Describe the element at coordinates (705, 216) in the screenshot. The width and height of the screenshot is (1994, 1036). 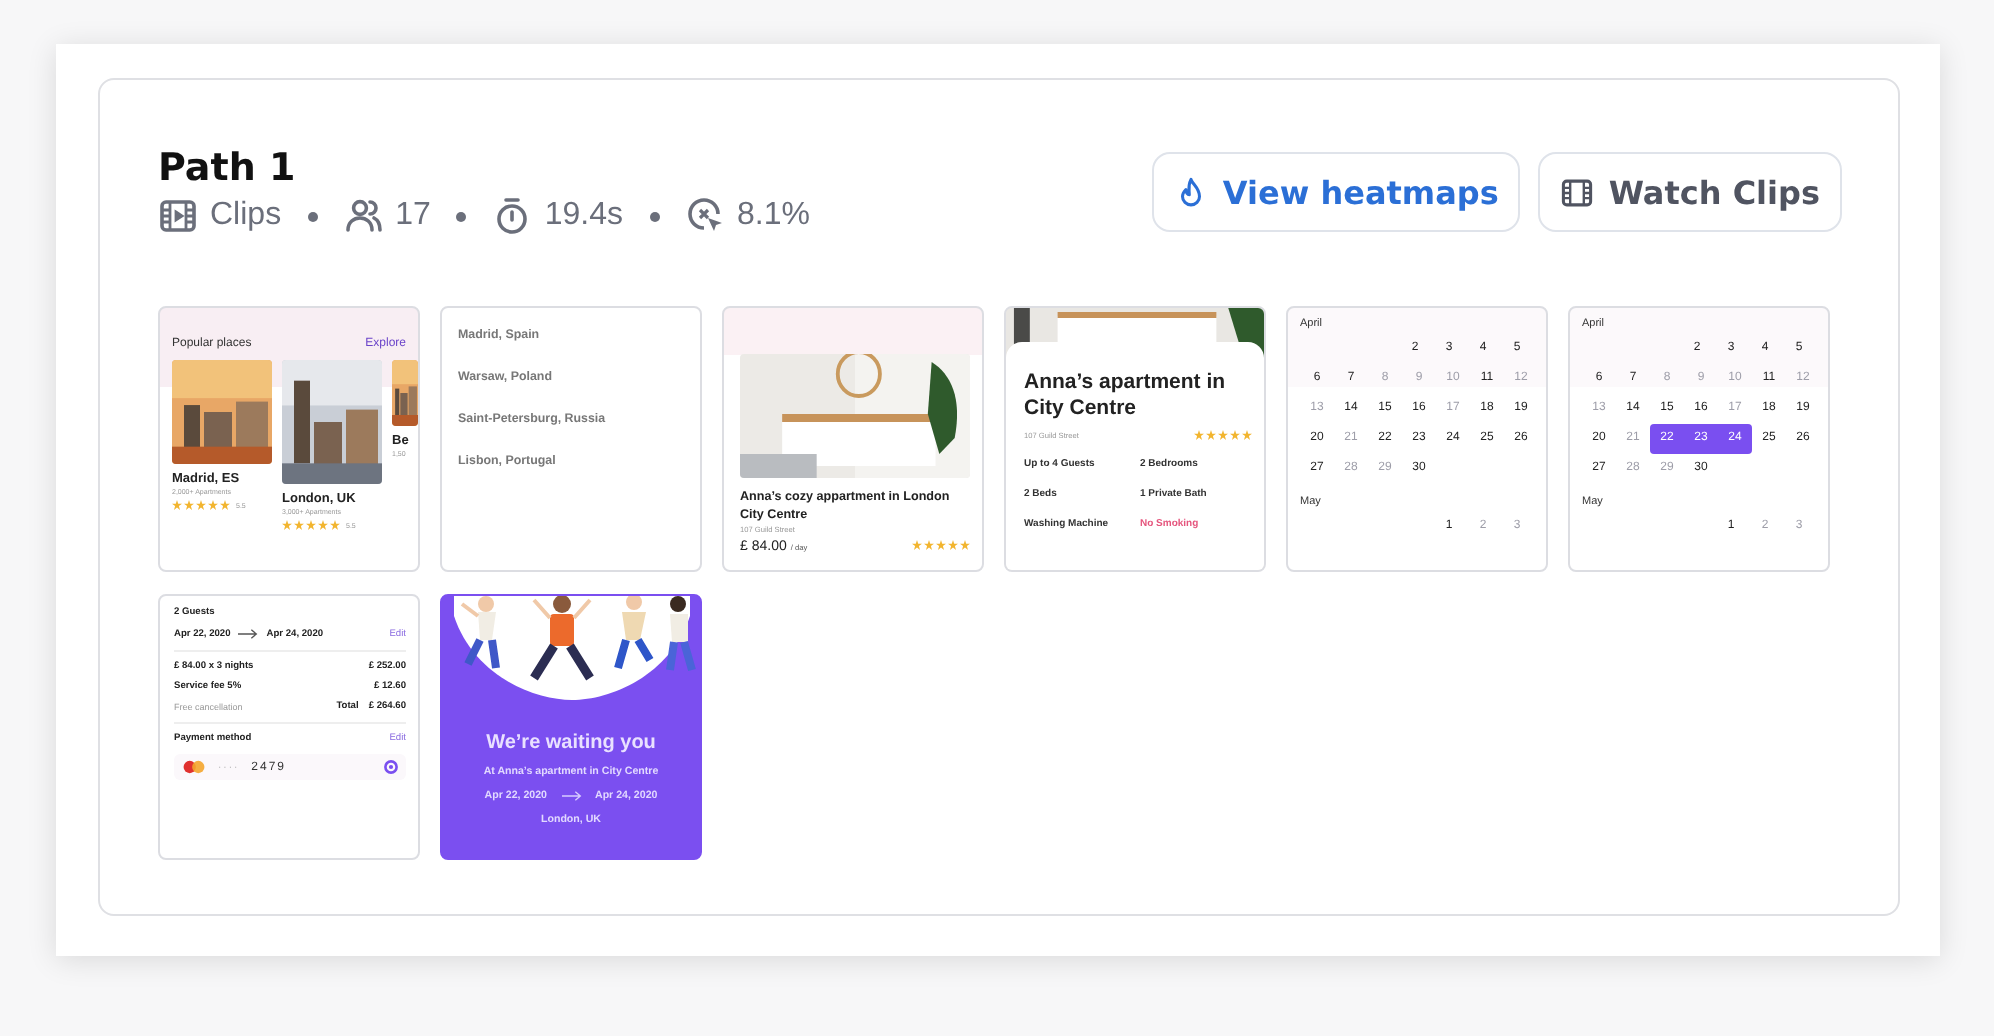
I see `cursor-click-icon` at that location.